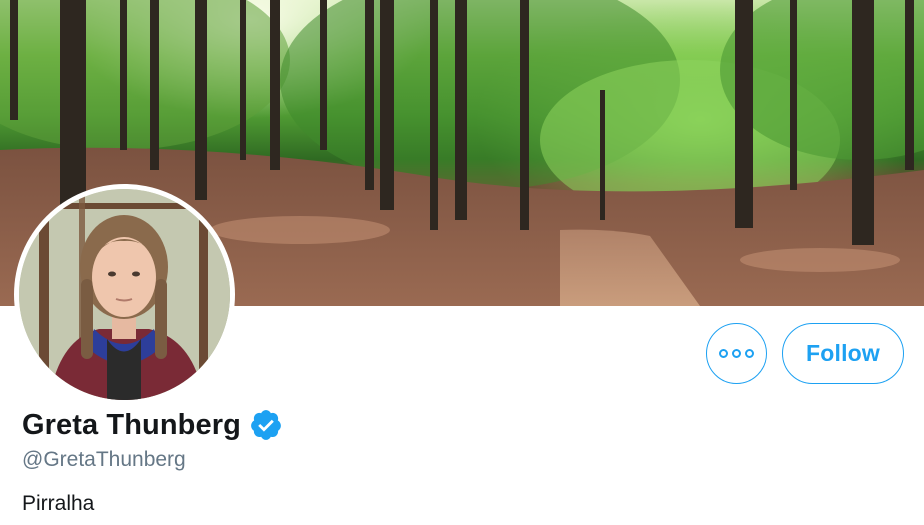 The image size is (924, 525). I want to click on avatar-photo, so click(124, 294).